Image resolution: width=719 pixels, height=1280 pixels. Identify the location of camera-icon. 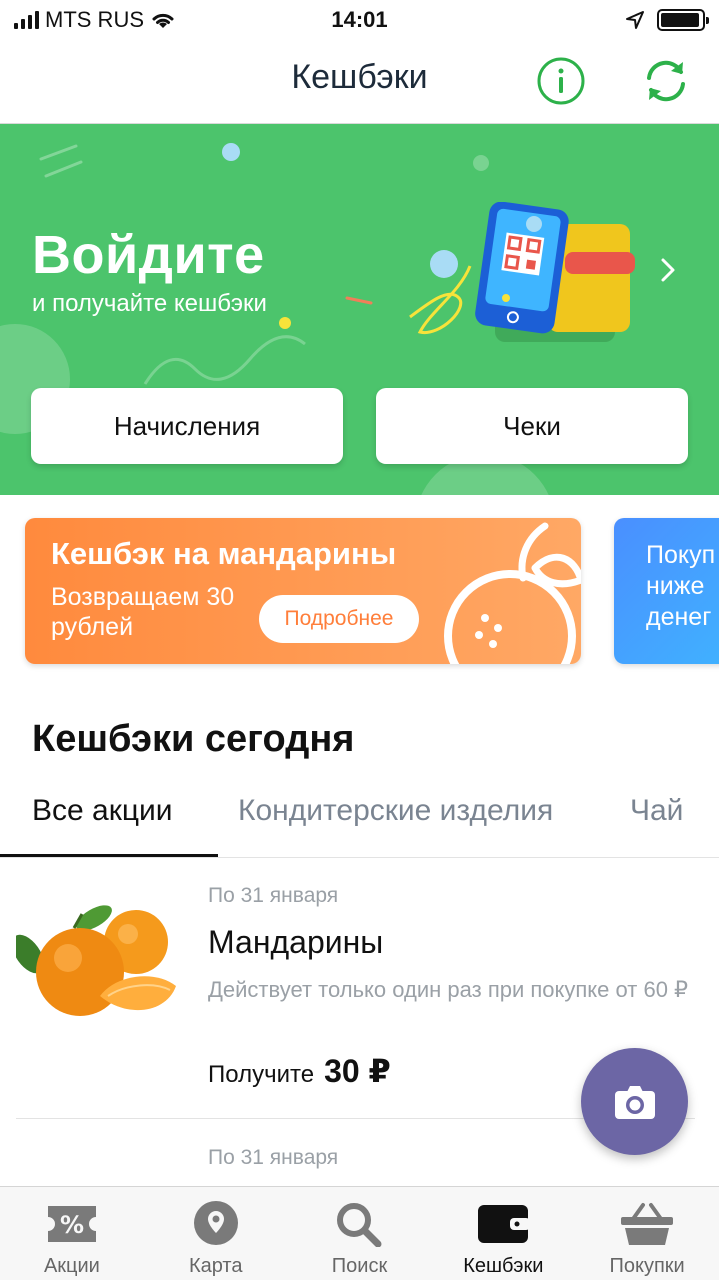
(634, 1102).